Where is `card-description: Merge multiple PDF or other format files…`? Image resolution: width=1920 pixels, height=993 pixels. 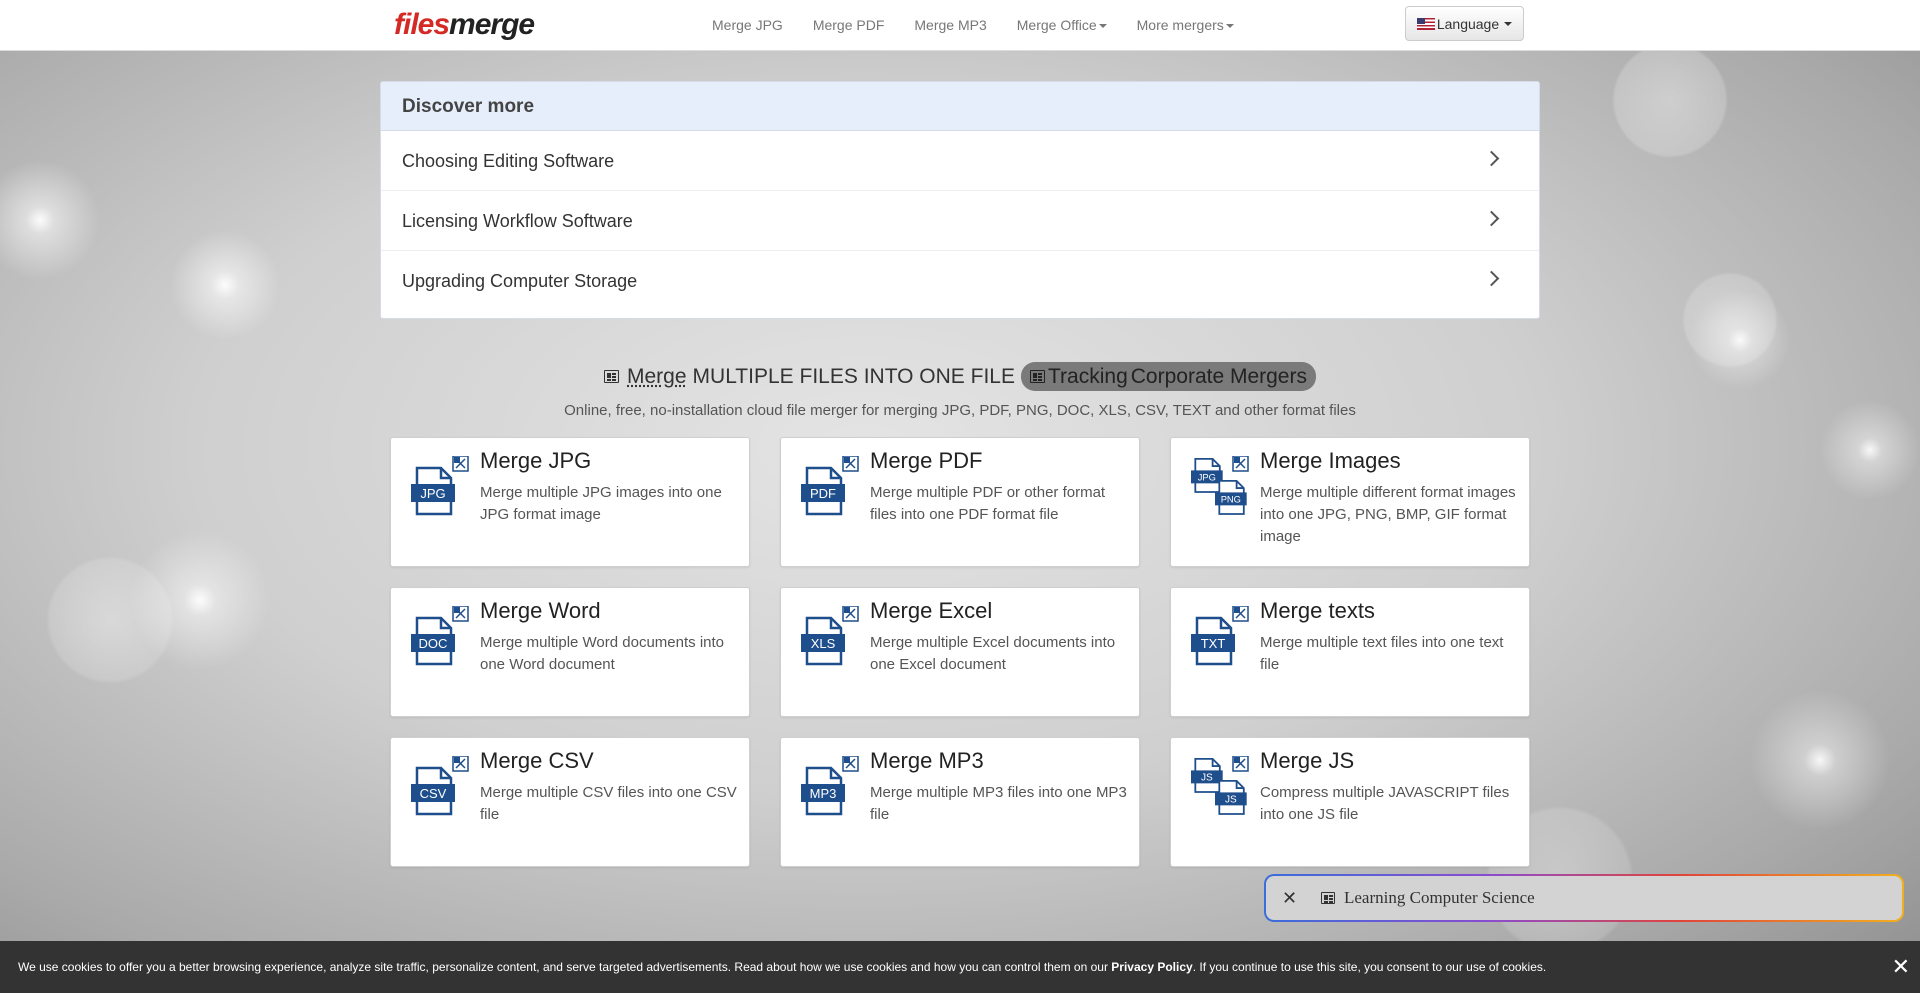
card-description: Merge multiple PDF or other format files… is located at coordinates (988, 503).